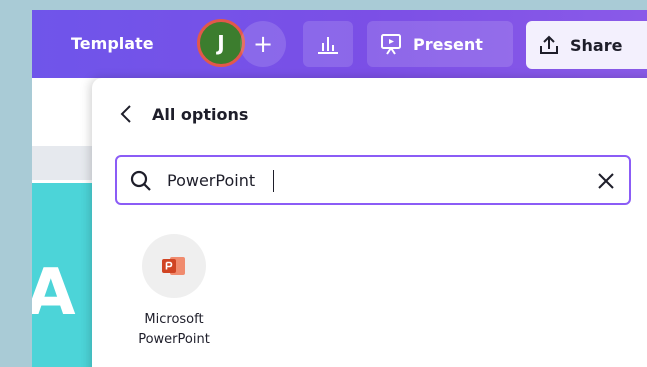 The width and height of the screenshot is (647, 367). I want to click on powerpoint-icon, so click(173, 266).